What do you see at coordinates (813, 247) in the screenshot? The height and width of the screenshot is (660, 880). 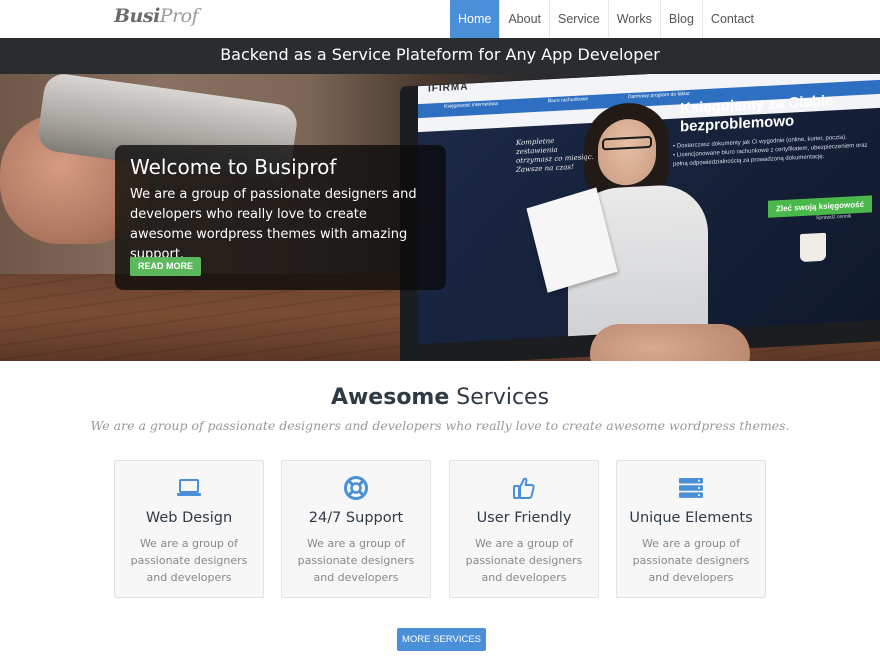 I see `screen-mug` at bounding box center [813, 247].